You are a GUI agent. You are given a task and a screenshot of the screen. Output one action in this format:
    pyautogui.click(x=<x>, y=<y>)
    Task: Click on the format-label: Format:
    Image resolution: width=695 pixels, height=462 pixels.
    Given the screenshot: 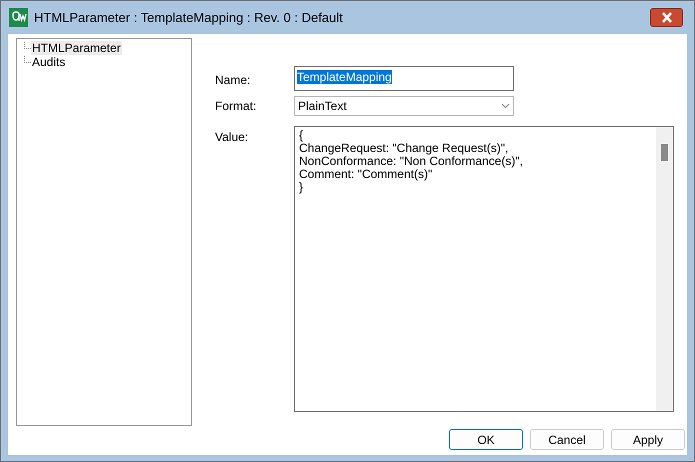 What is the action you would take?
    pyautogui.click(x=236, y=106)
    